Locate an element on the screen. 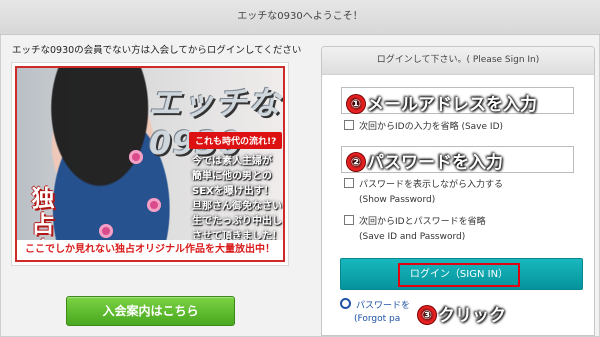  show-password-label-en: (Show Password) is located at coordinates (397, 200).